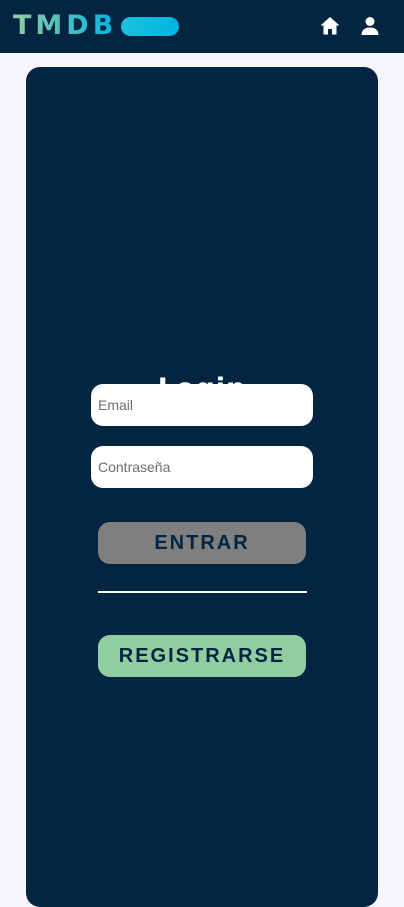  What do you see at coordinates (202, 656) in the screenshot?
I see `register-button: REGISTRARSE` at bounding box center [202, 656].